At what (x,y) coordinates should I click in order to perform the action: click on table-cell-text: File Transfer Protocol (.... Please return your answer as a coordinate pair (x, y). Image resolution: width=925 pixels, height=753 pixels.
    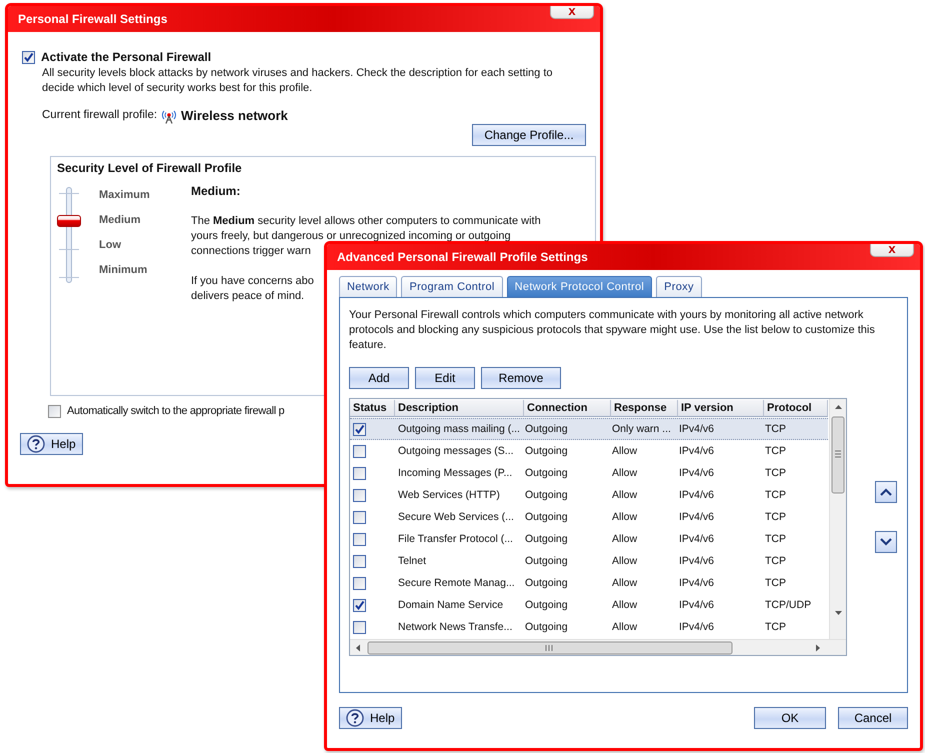
    Looking at the image, I should click on (455, 539).